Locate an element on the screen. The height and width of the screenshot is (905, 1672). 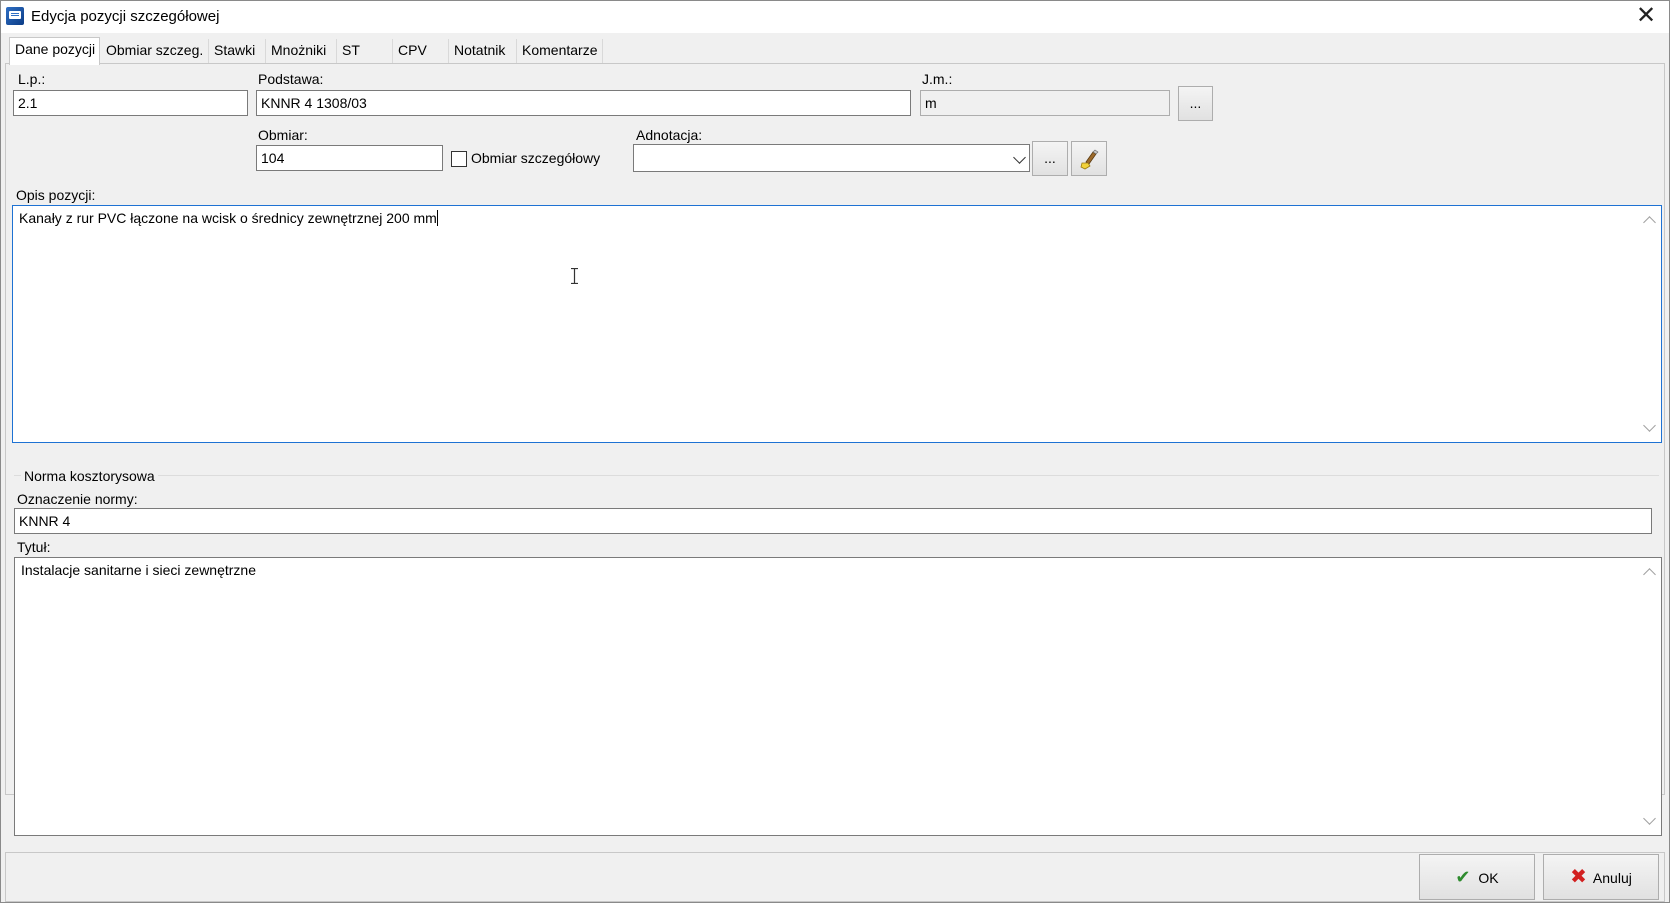
obmiar-szczegolowy-label: Obmiar szczegółowy is located at coordinates (536, 158).